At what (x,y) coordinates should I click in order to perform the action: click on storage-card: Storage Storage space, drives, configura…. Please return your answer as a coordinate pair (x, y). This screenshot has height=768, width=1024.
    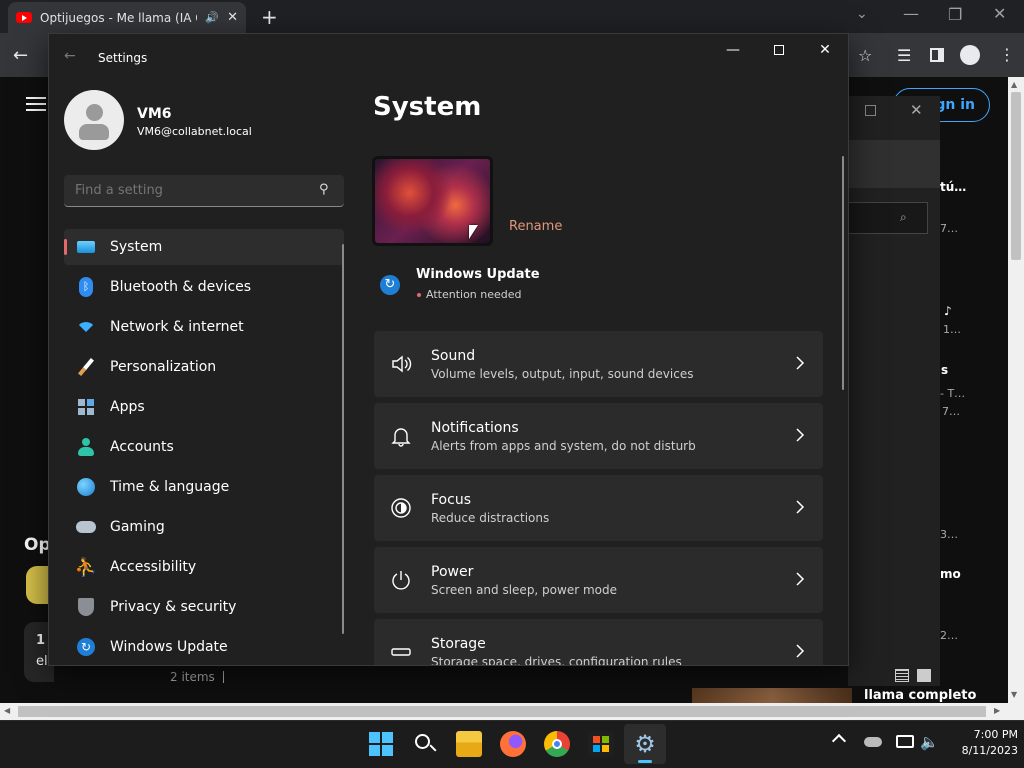
    Looking at the image, I should click on (598, 642).